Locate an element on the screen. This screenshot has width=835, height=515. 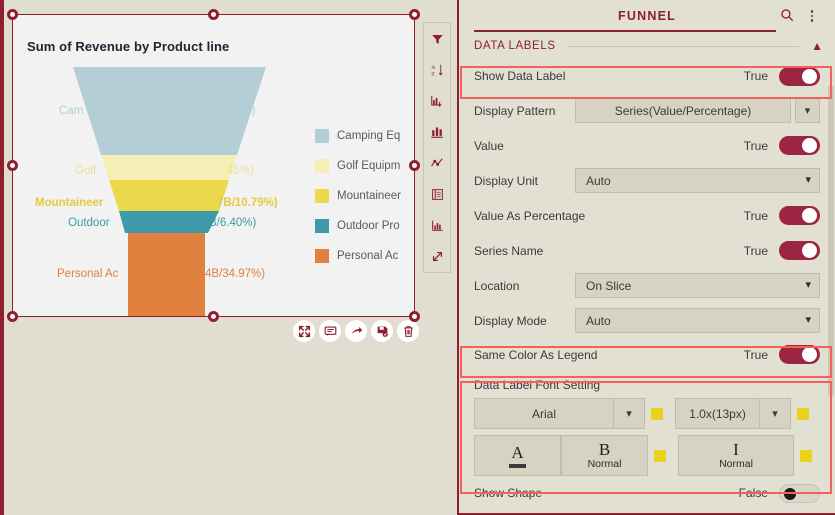
row-display-mode: Display Mode Auto ▾ is located at coordinates (647, 320).